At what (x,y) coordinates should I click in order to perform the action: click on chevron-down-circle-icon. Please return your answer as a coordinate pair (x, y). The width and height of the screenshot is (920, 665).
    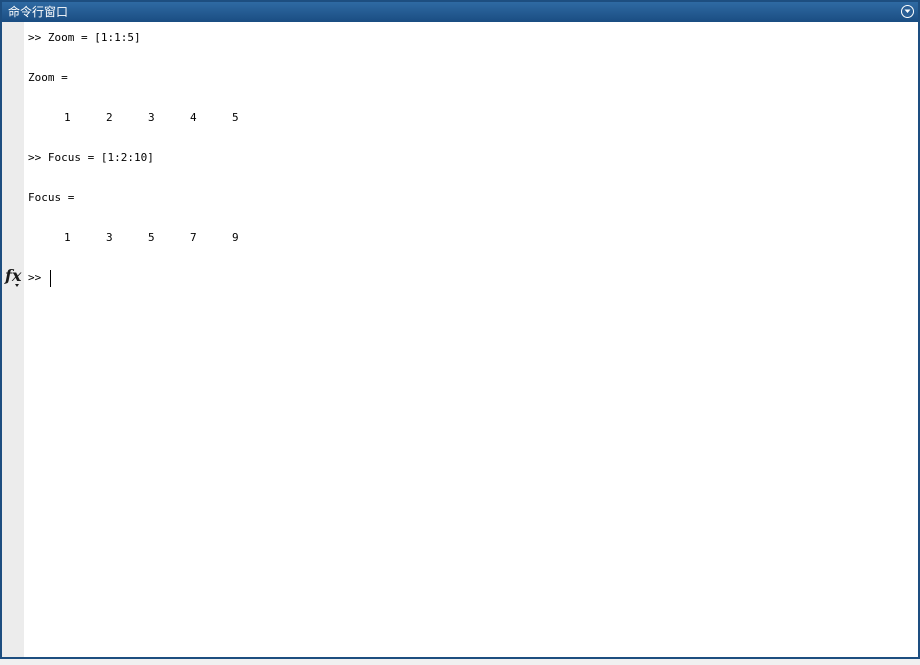
    Looking at the image, I should click on (907, 11).